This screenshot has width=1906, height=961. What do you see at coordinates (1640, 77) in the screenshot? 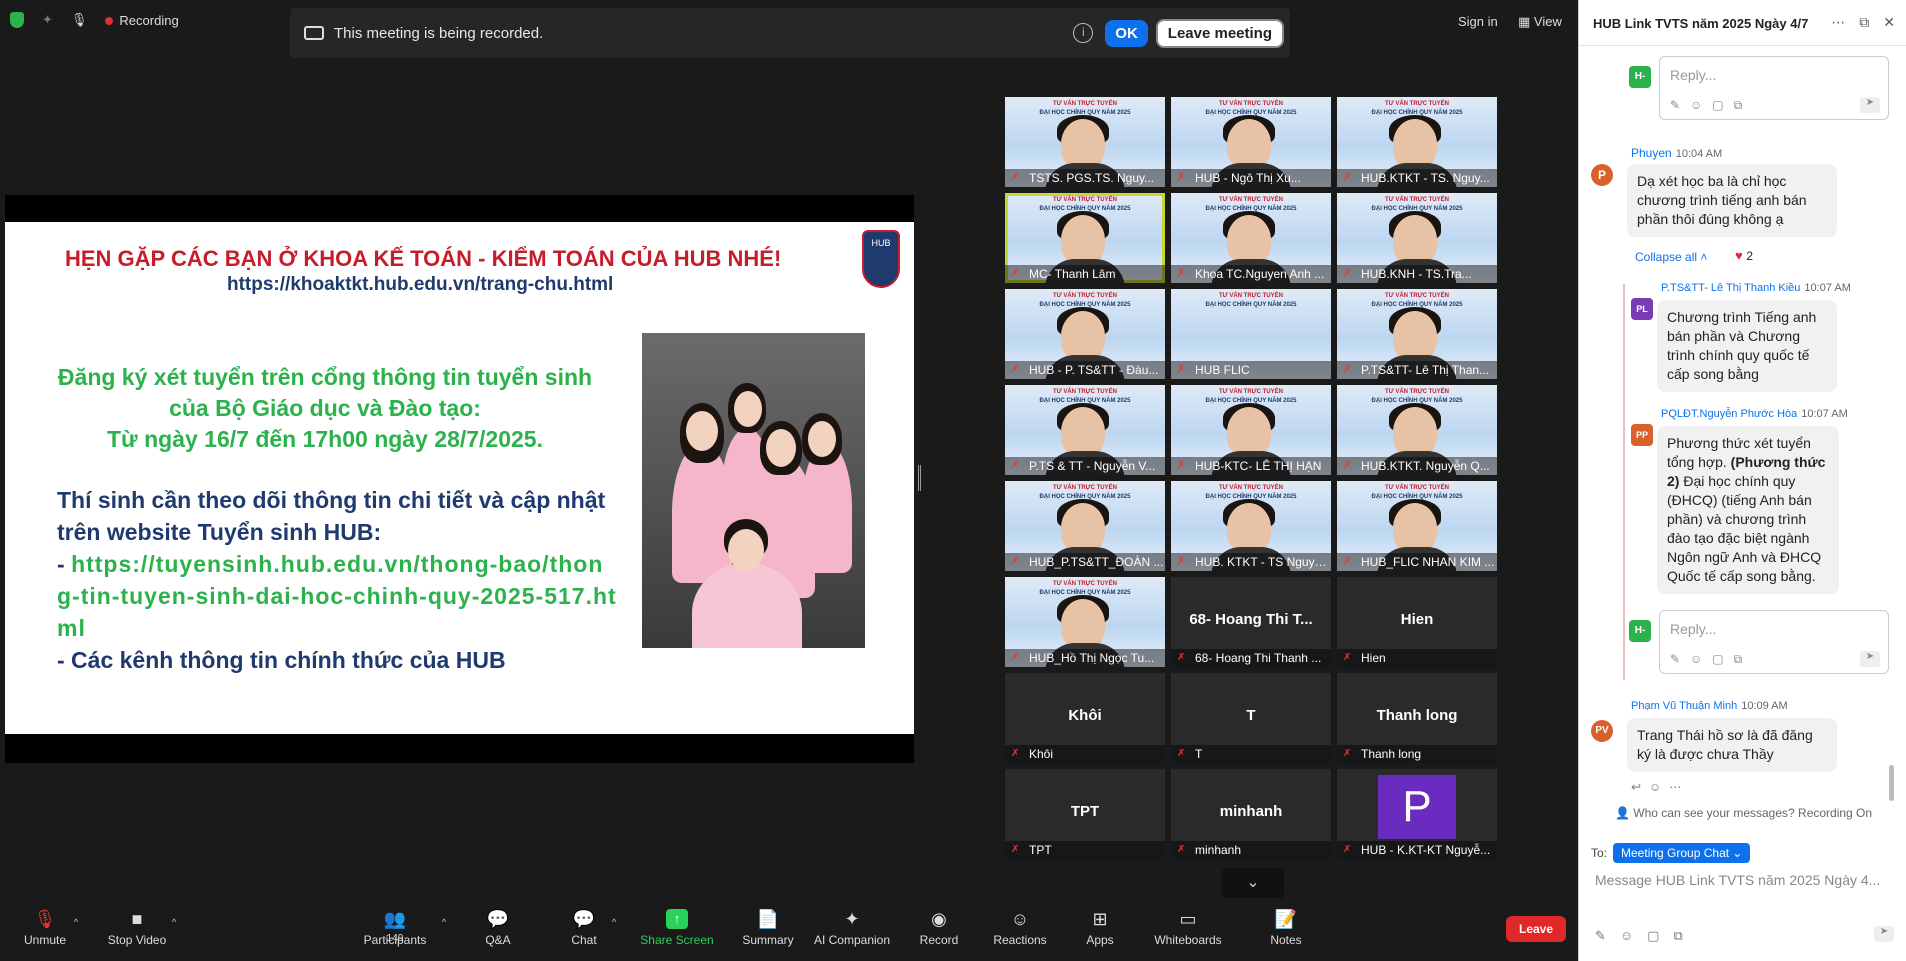
I see `avatar: H-` at bounding box center [1640, 77].